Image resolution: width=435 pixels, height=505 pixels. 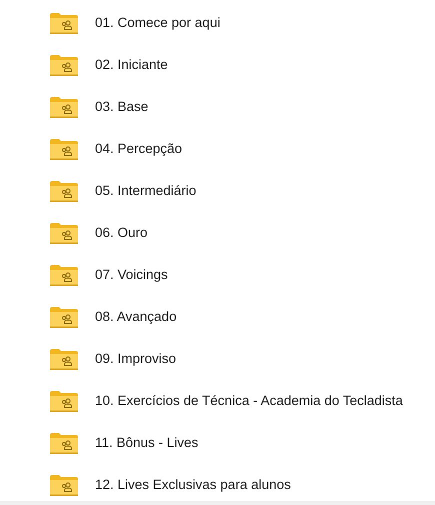 What do you see at coordinates (193, 485) in the screenshot?
I see `folder-name: 12. Lives Exclusivas para alunos` at bounding box center [193, 485].